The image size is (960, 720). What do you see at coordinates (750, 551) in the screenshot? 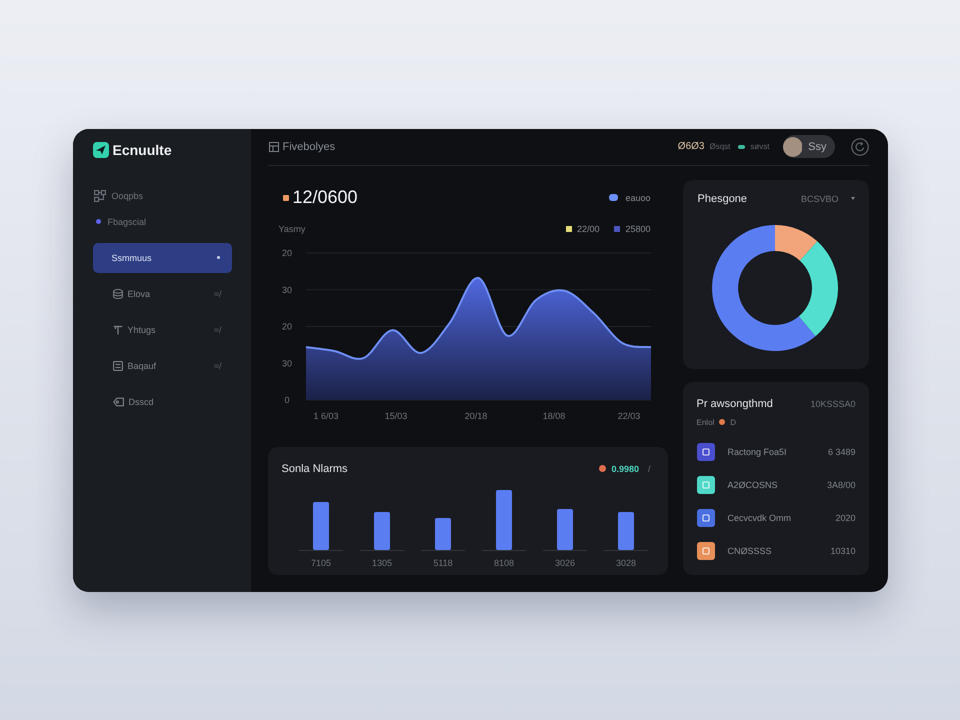
I see `row-label: CNØSSSS` at bounding box center [750, 551].